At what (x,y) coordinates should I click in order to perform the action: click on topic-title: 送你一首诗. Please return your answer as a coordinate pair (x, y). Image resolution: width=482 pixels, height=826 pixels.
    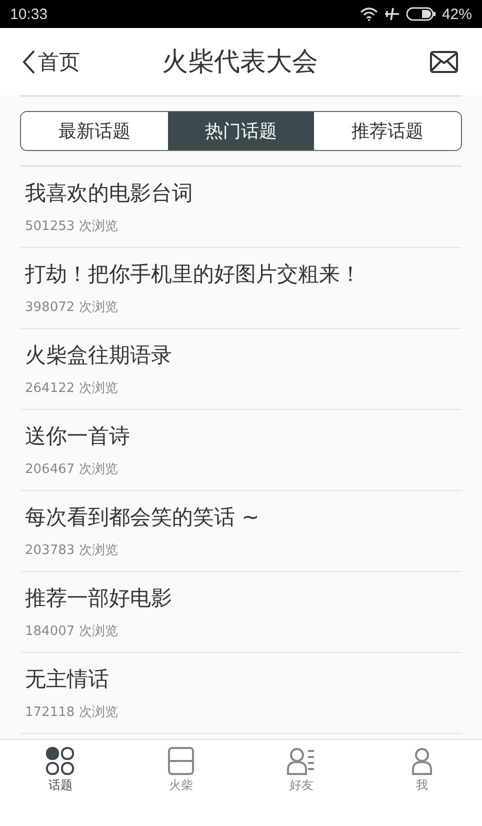
    Looking at the image, I should click on (243, 436).